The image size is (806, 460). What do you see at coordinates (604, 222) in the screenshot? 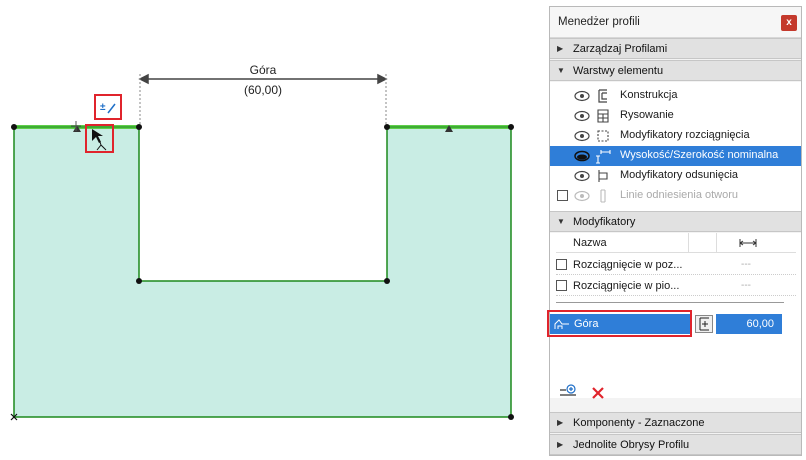
I see `section-label: Modyfikatory` at bounding box center [604, 222].